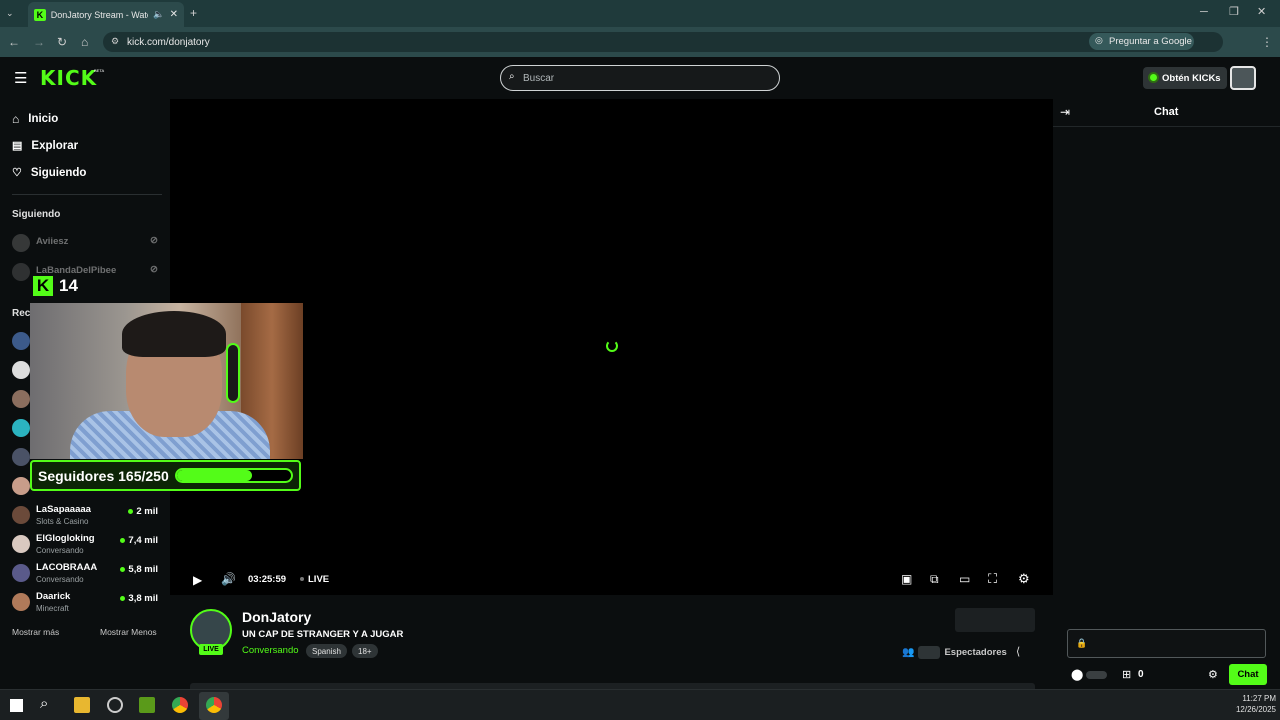 The height and width of the screenshot is (720, 1280). What do you see at coordinates (82, 705) in the screenshot?
I see `file-explorer-icon` at bounding box center [82, 705].